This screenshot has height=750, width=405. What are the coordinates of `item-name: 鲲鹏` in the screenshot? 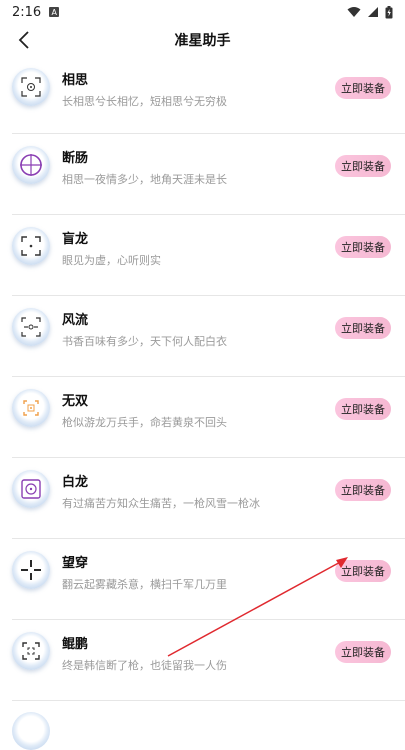 It's located at (75, 644).